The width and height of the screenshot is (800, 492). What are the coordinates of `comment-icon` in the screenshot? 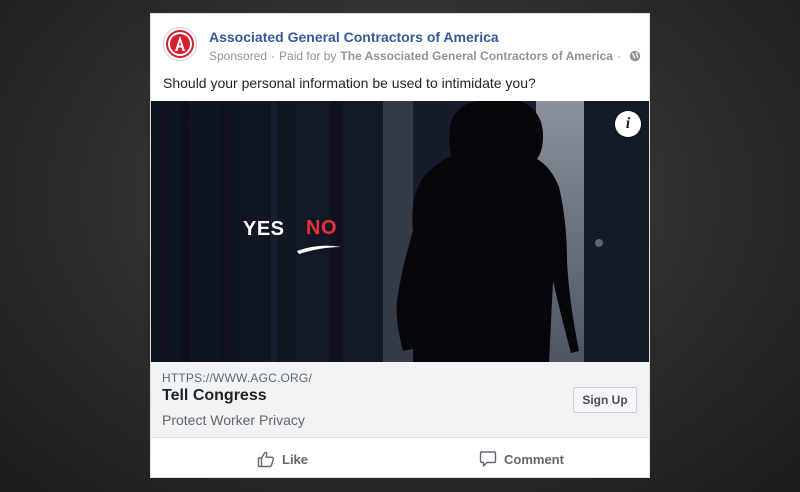 It's located at (488, 459).